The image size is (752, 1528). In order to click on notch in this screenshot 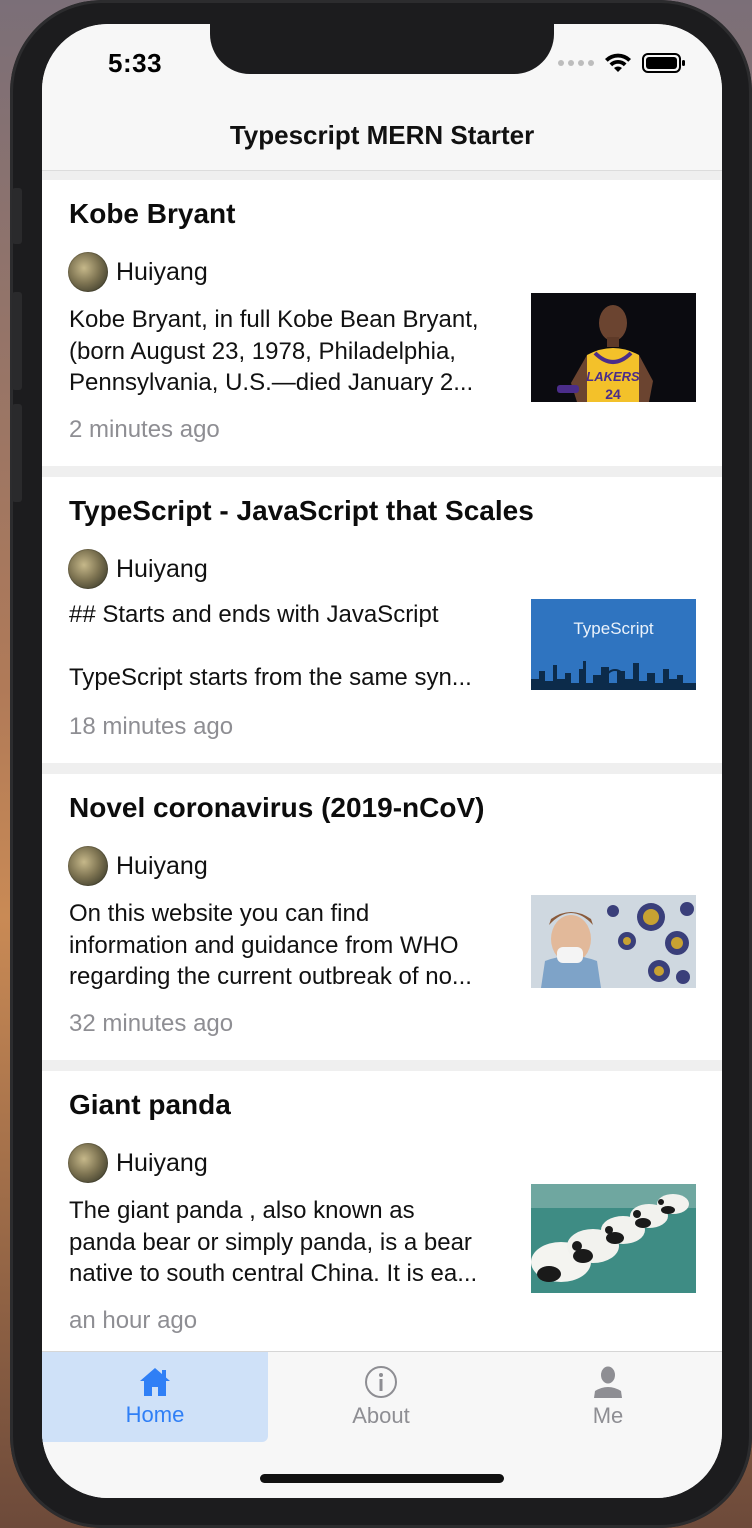, I will do `click(382, 49)`.